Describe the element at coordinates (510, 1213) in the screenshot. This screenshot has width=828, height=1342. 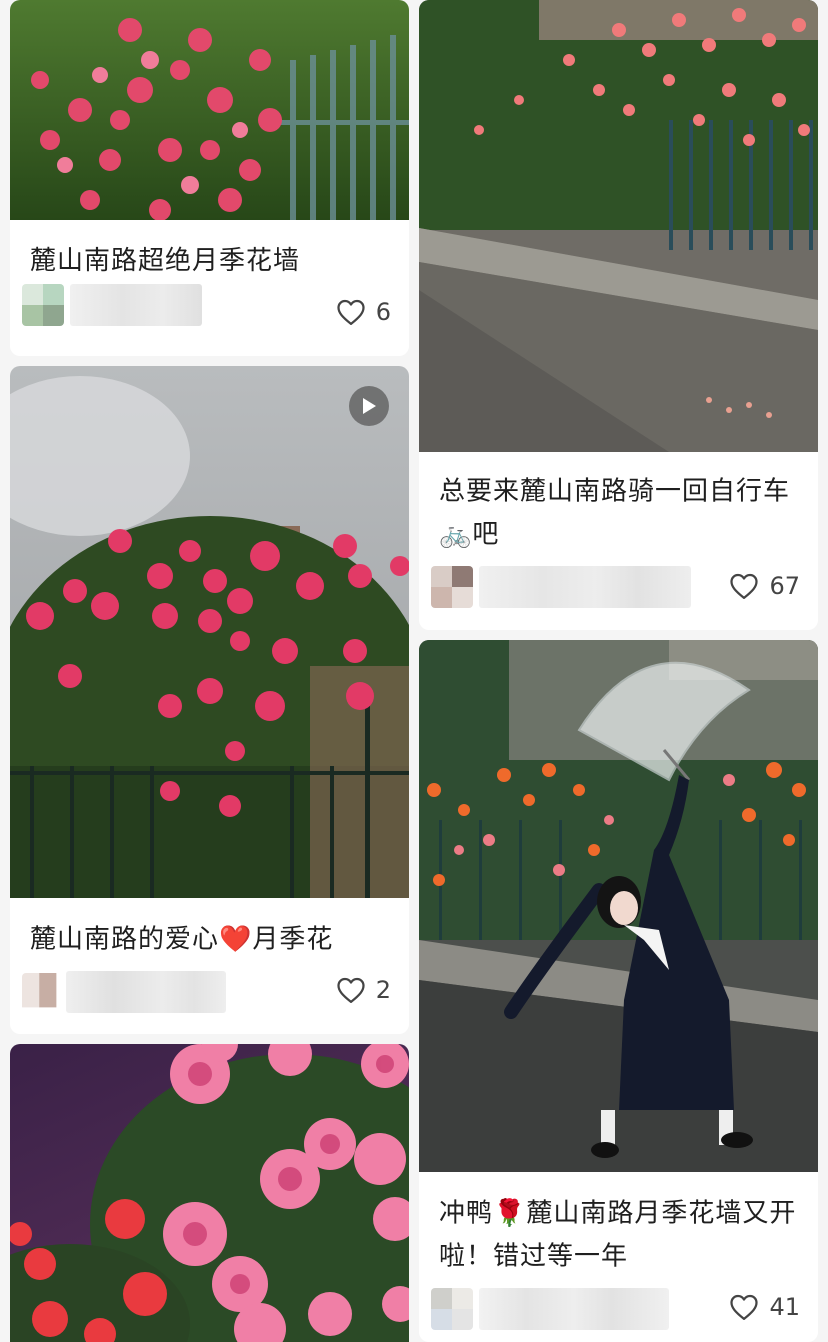
I see `rose-emoji-icon: 🌹` at that location.